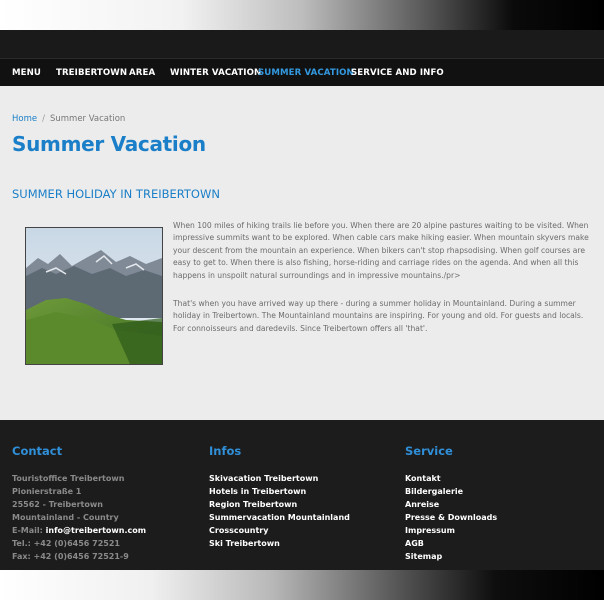 The height and width of the screenshot is (600, 604). I want to click on page-title: Summer Vacation, so click(109, 144).